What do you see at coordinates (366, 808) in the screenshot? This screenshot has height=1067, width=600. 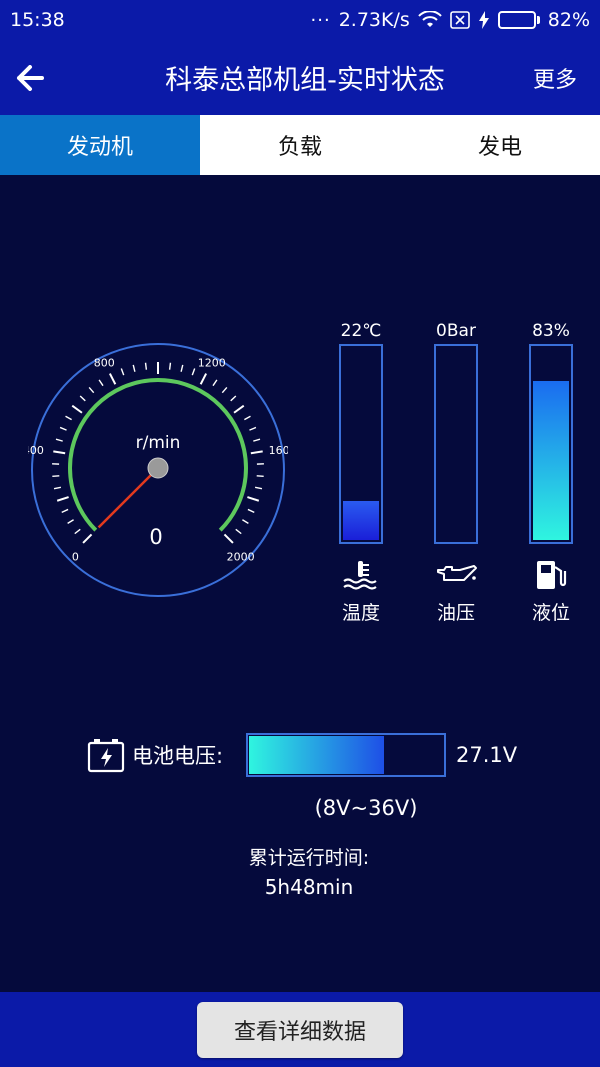 I see `battery-voltage-range: (8V~36V)` at bounding box center [366, 808].